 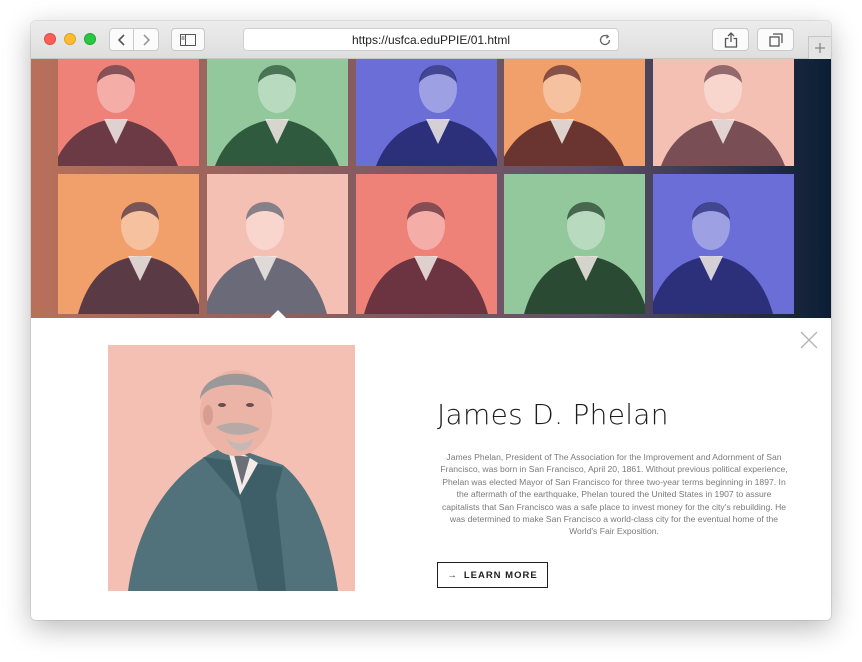 What do you see at coordinates (90, 39) in the screenshot?
I see `zoom-window-button` at bounding box center [90, 39].